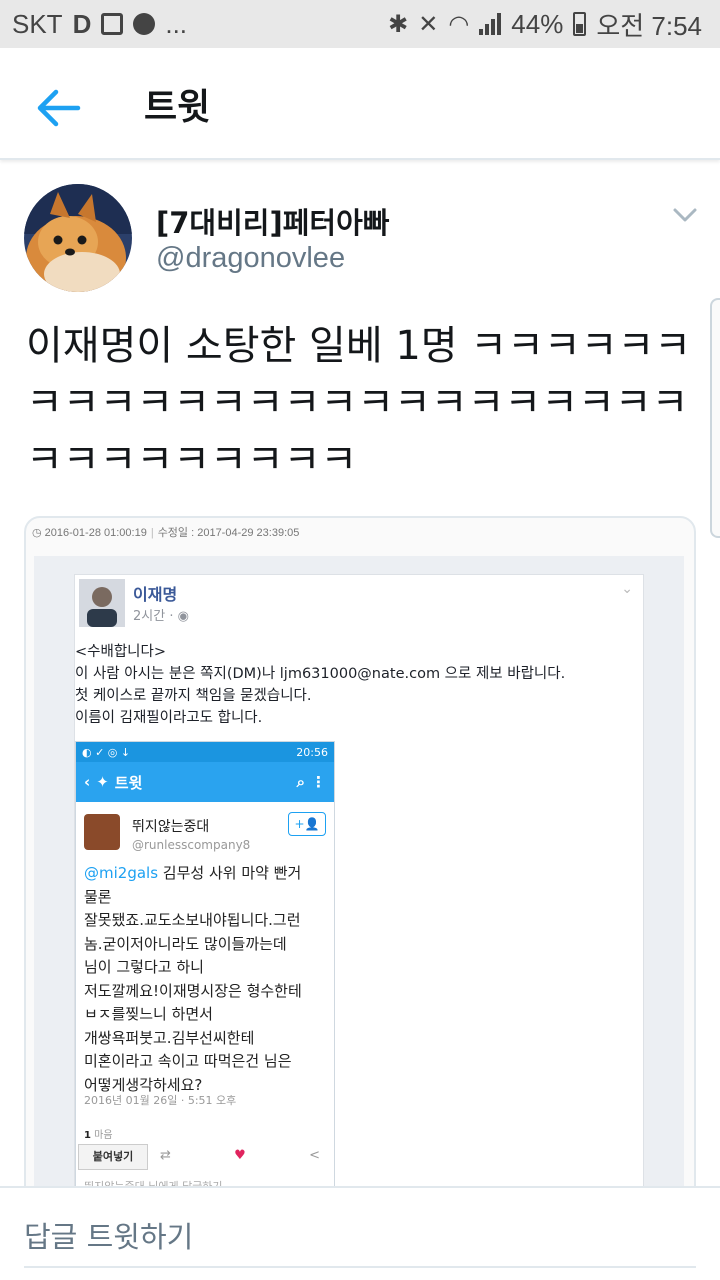 The width and height of the screenshot is (720, 1280). I want to click on bluetooth-icon: ✱, so click(398, 24).